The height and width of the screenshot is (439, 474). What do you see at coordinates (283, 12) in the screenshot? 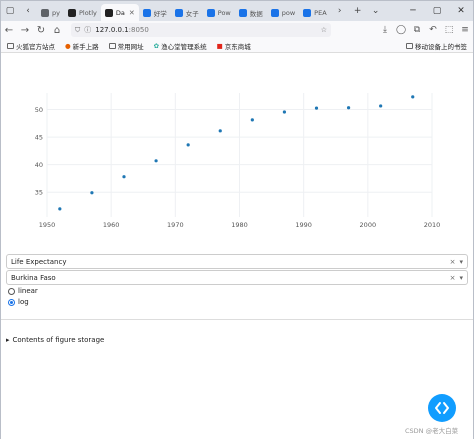
I see `browser-tab: pow` at bounding box center [283, 12].